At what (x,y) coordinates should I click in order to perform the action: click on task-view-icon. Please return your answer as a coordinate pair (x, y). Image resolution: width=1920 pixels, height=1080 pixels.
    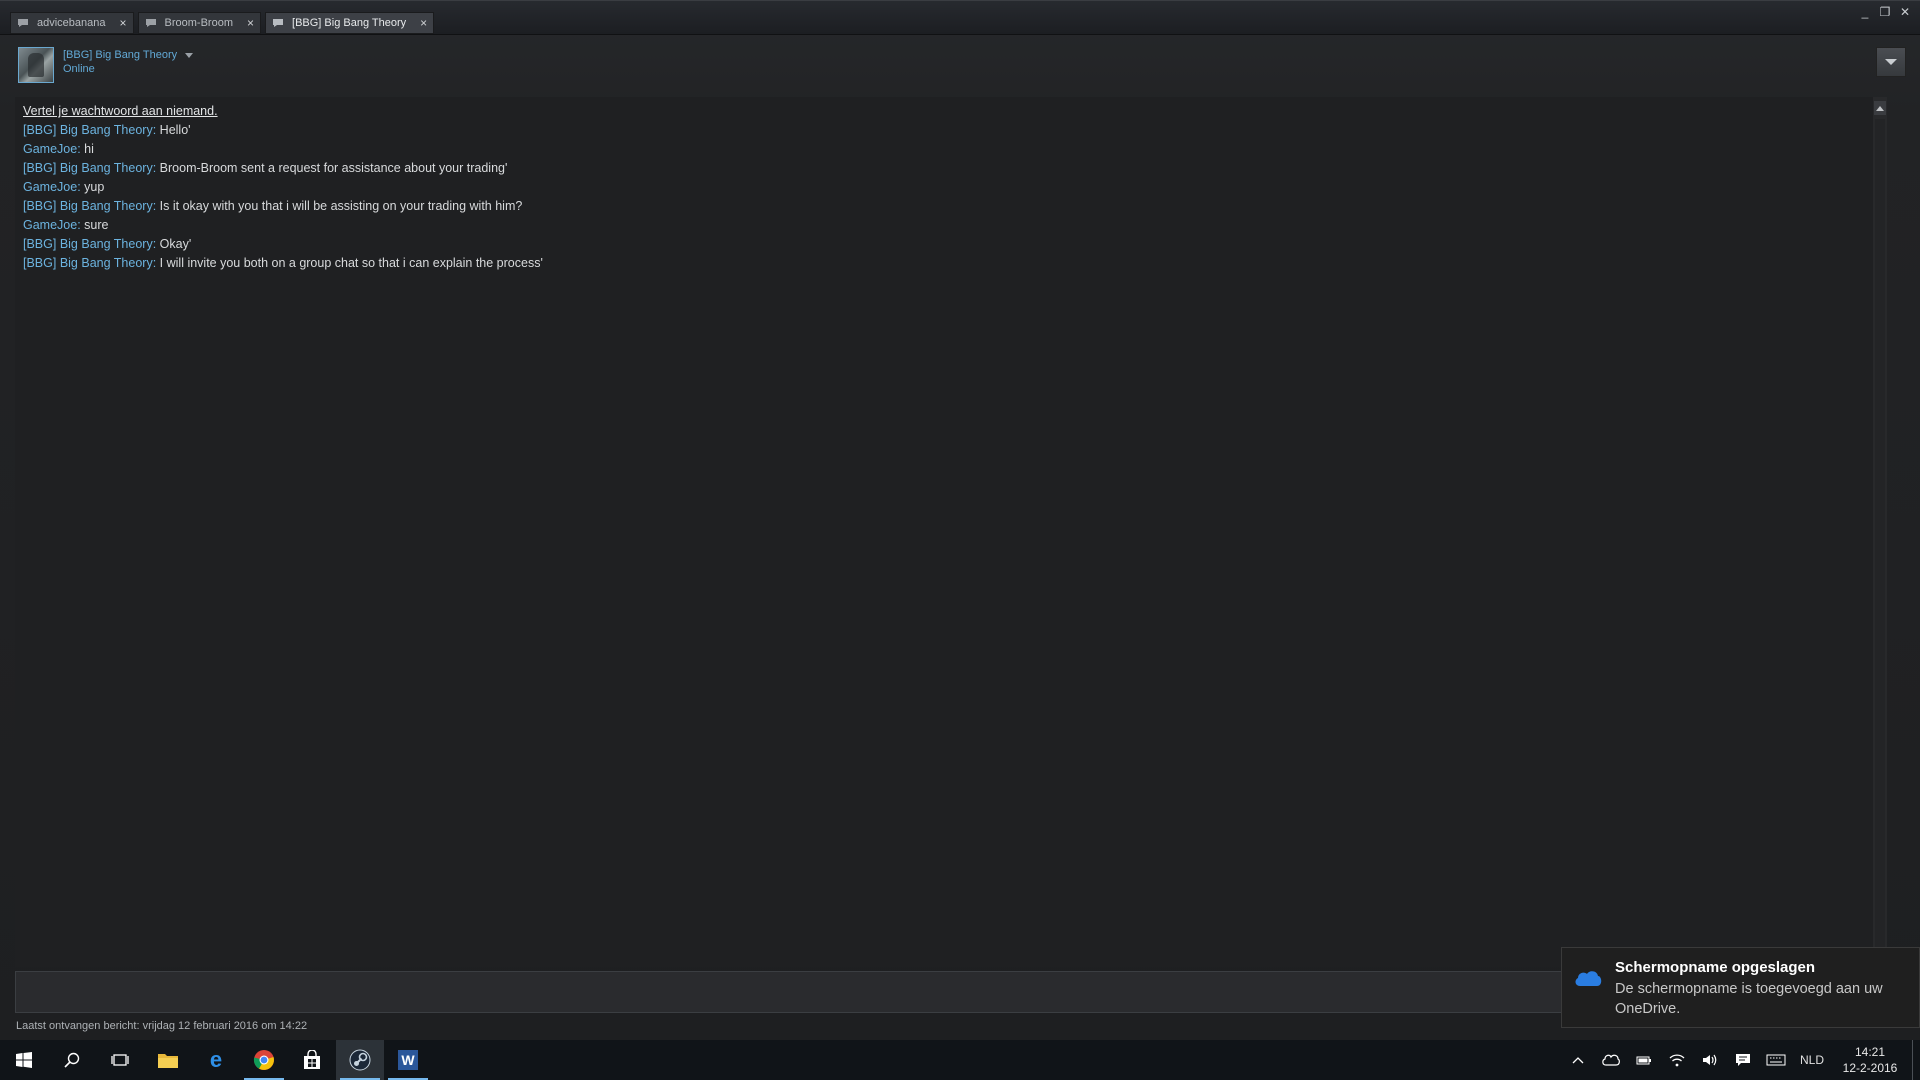
    Looking at the image, I should click on (120, 1060).